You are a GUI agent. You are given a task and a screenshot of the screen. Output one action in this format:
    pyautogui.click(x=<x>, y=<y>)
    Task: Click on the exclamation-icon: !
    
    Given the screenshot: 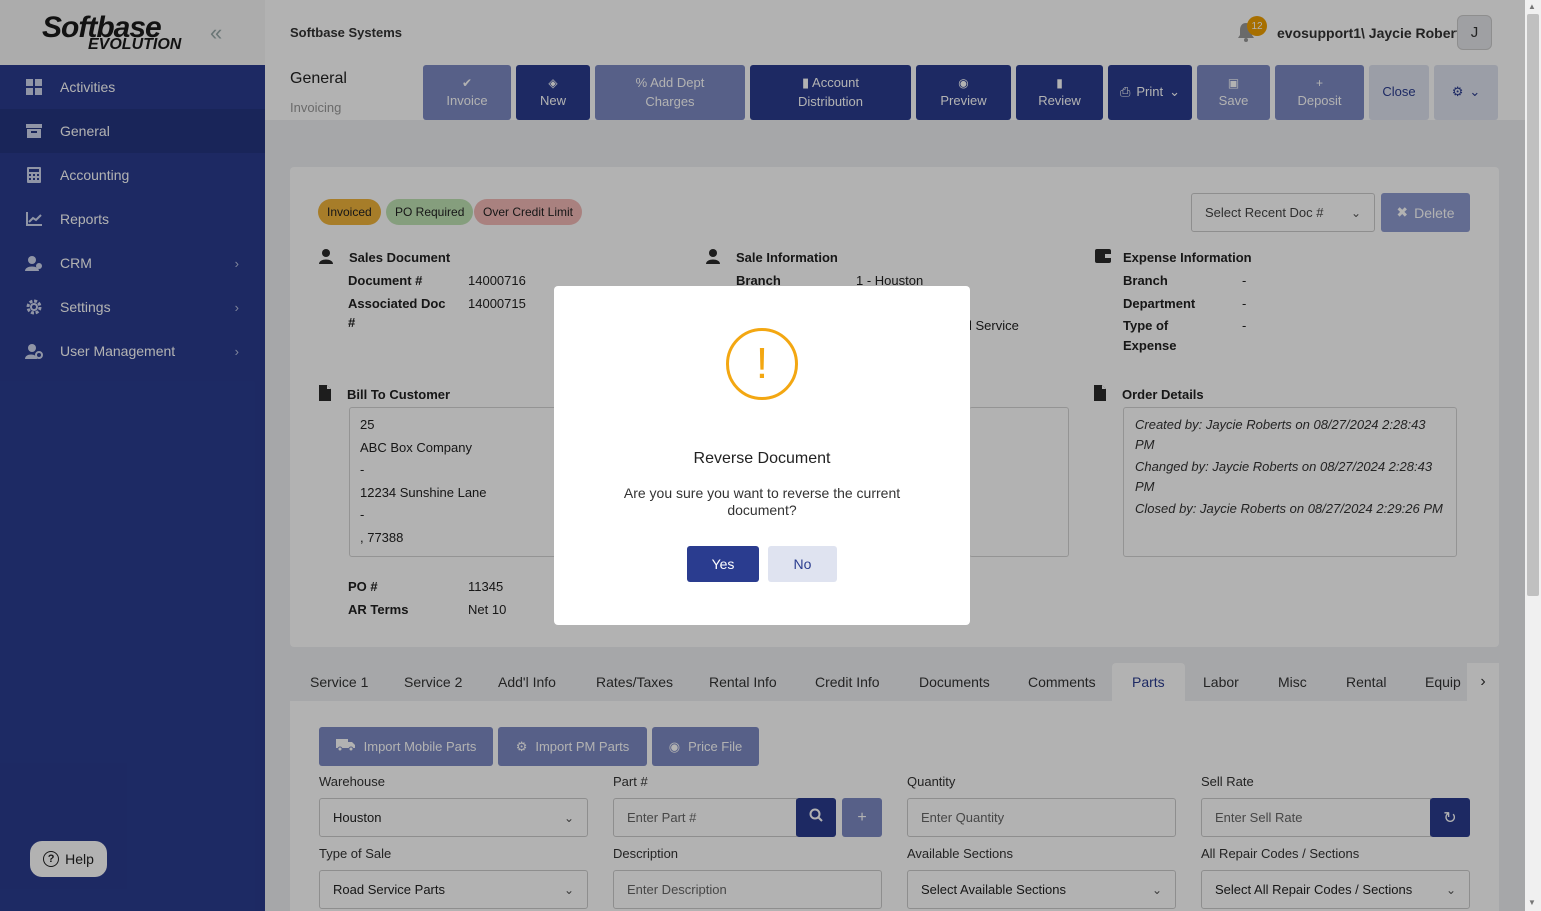 What is the action you would take?
    pyautogui.click(x=762, y=364)
    